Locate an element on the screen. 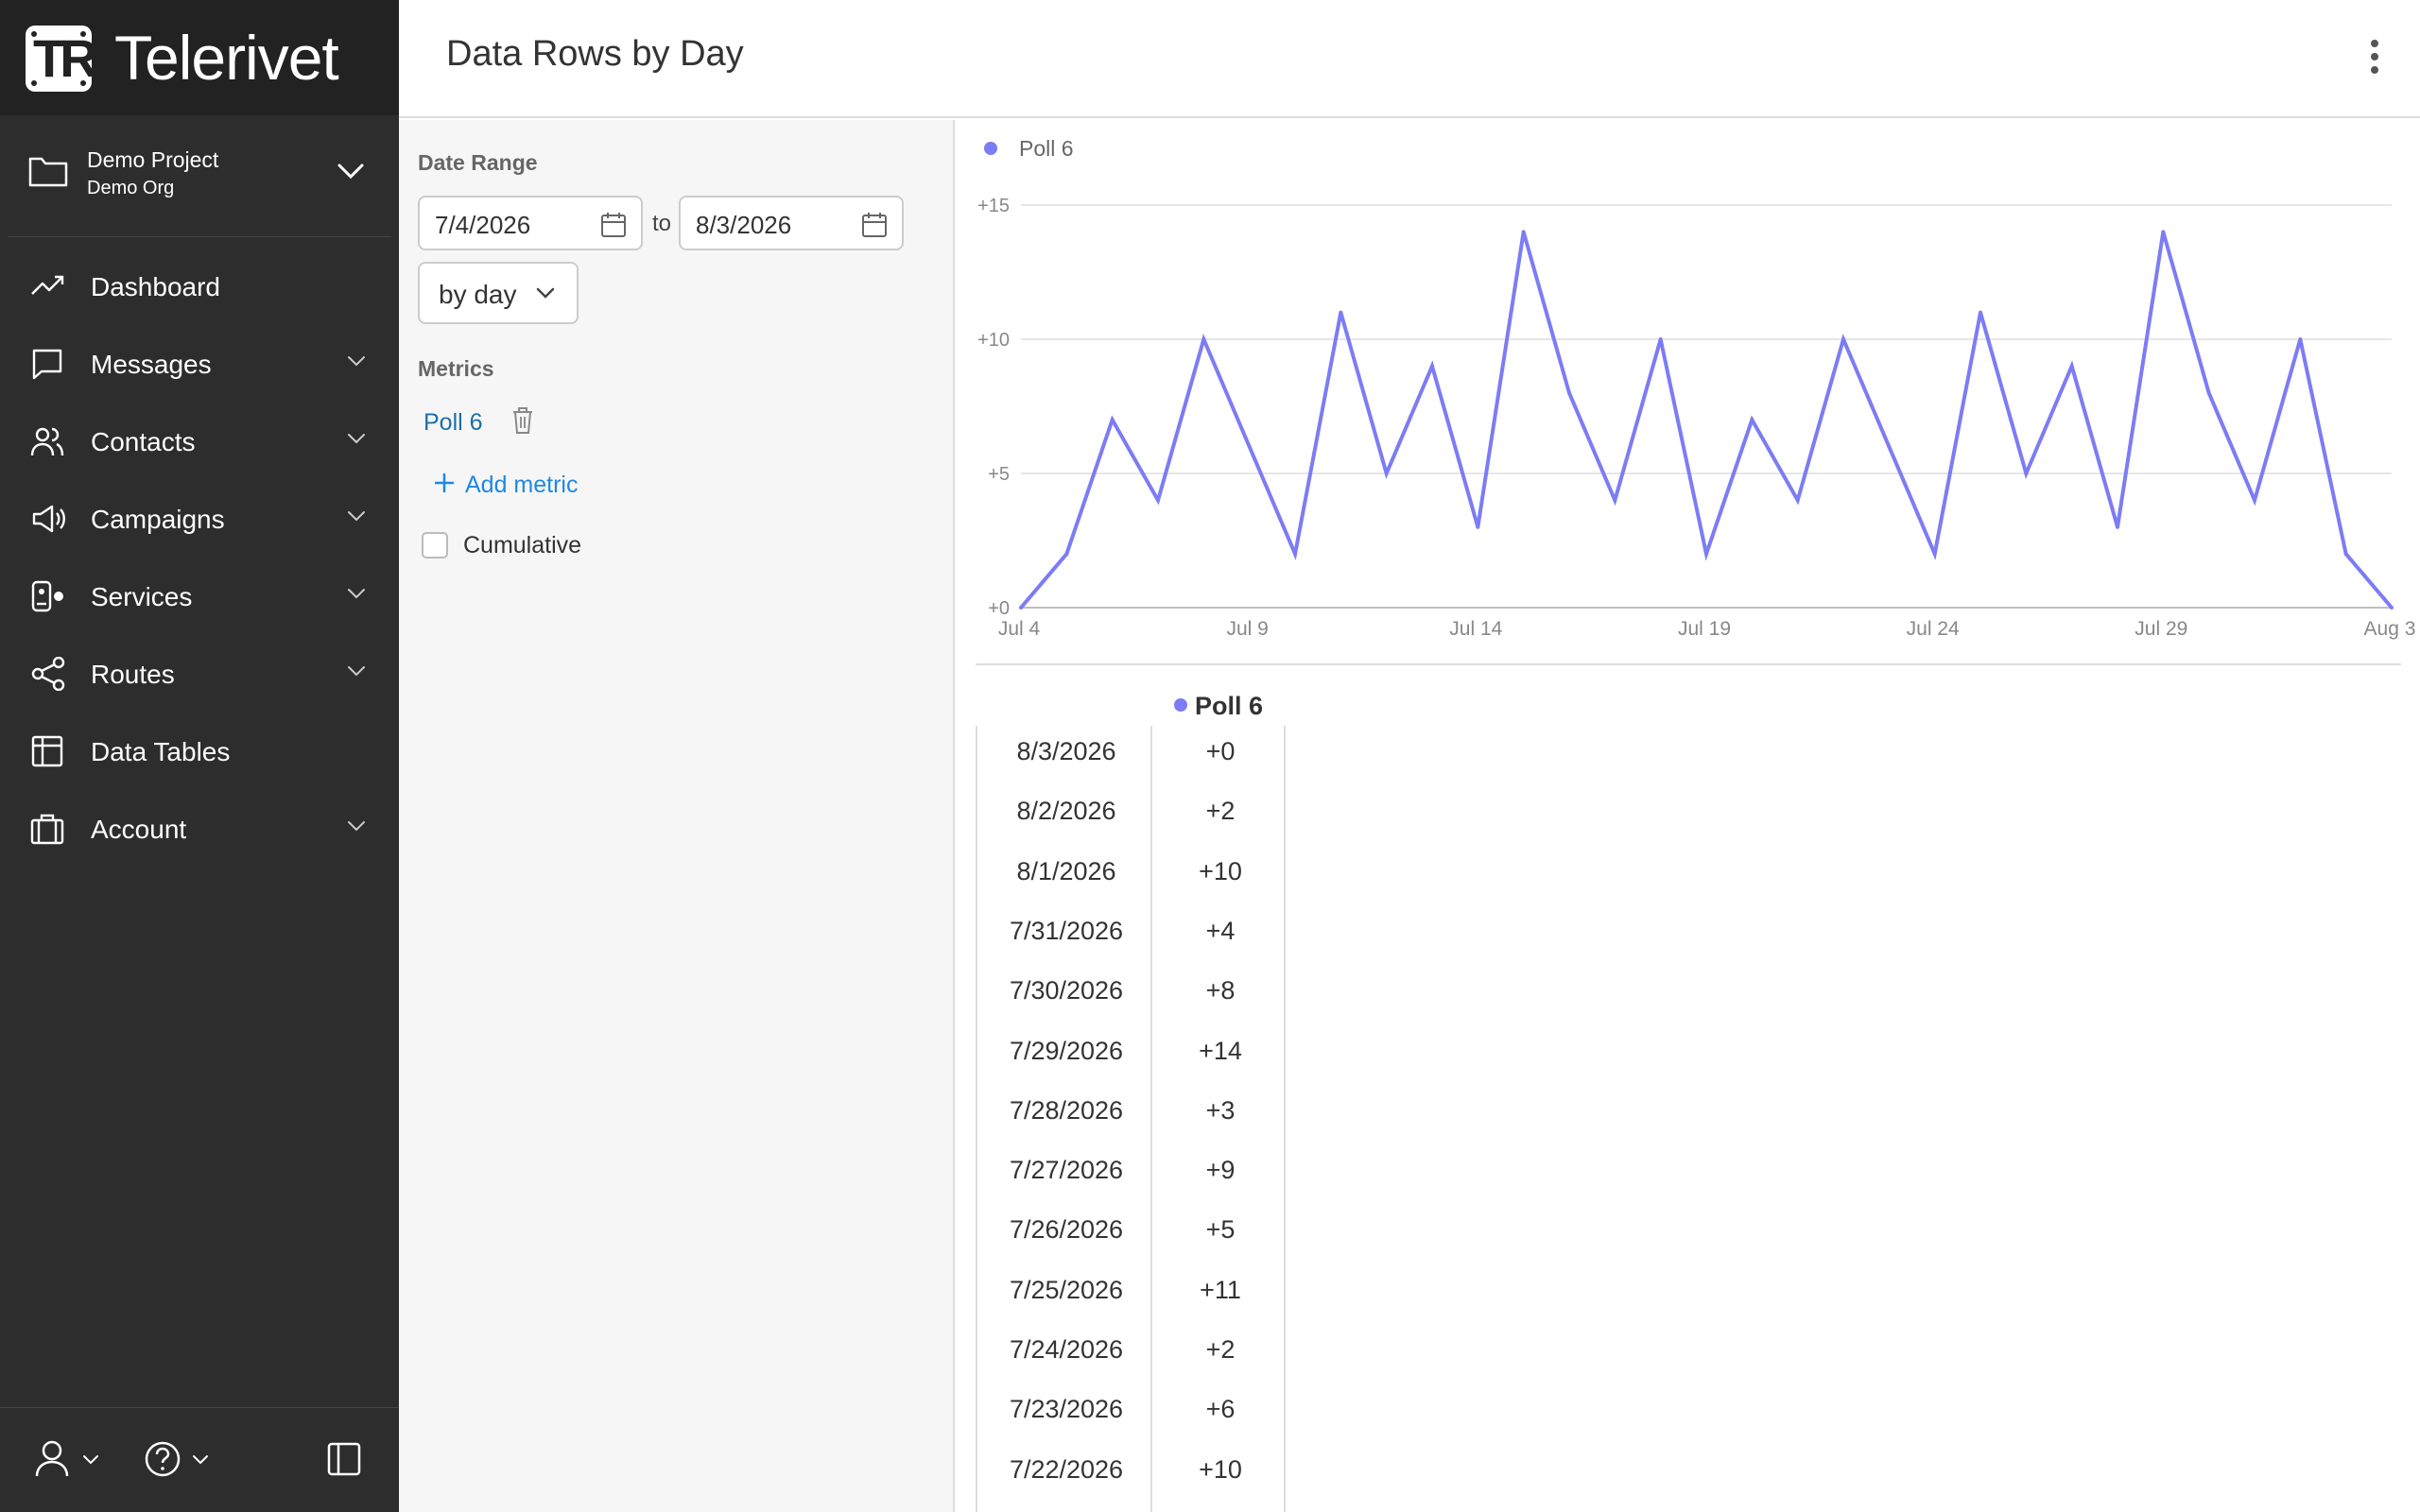 Image resolution: width=2420 pixels, height=1512 pixels. table-cell-date: 8/1/2026 is located at coordinates (1066, 870).